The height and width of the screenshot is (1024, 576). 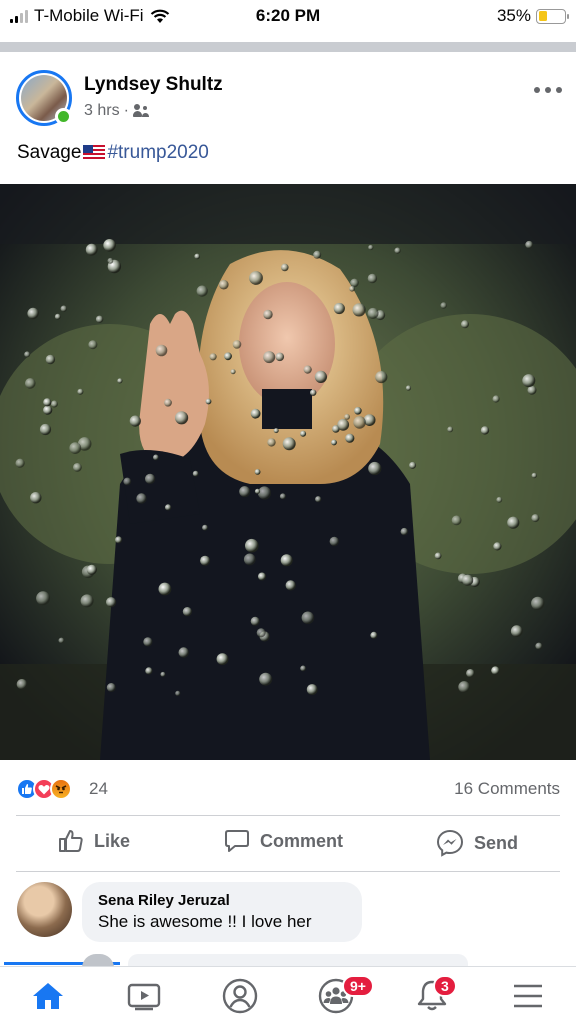 I want to click on feed-divider, so click(x=288, y=47).